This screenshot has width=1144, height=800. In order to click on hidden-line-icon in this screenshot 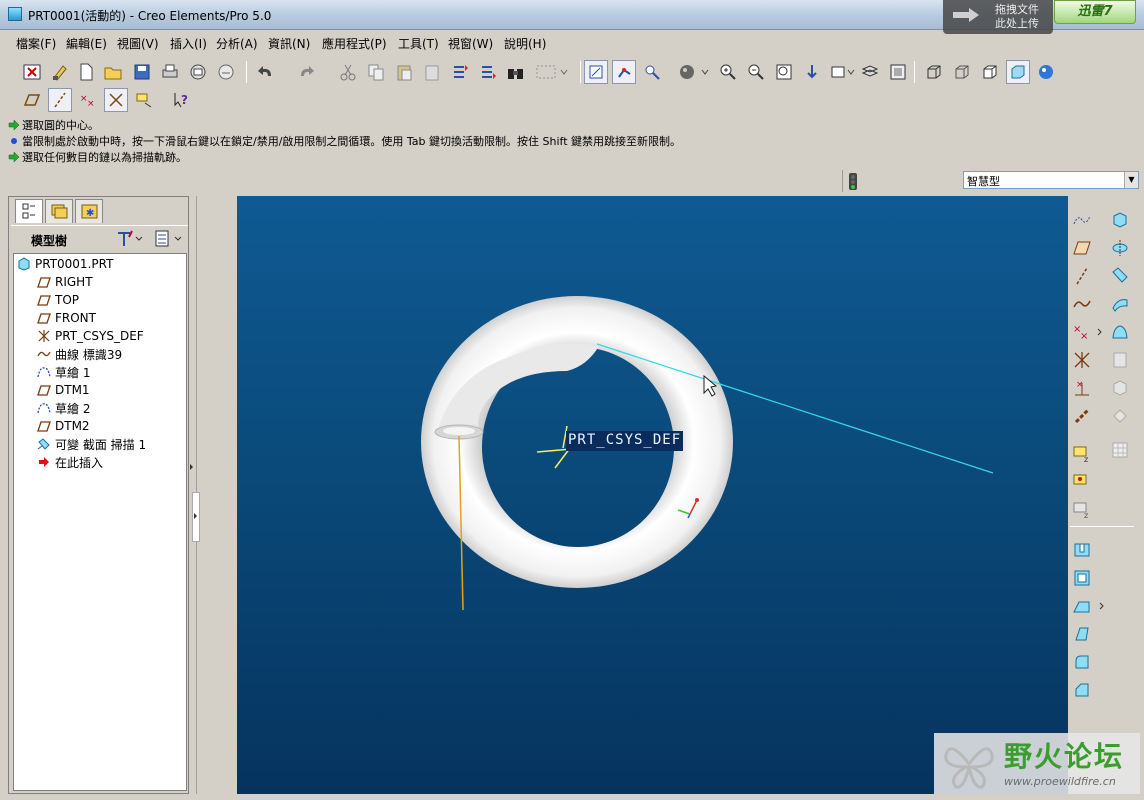, I will do `click(962, 72)`.